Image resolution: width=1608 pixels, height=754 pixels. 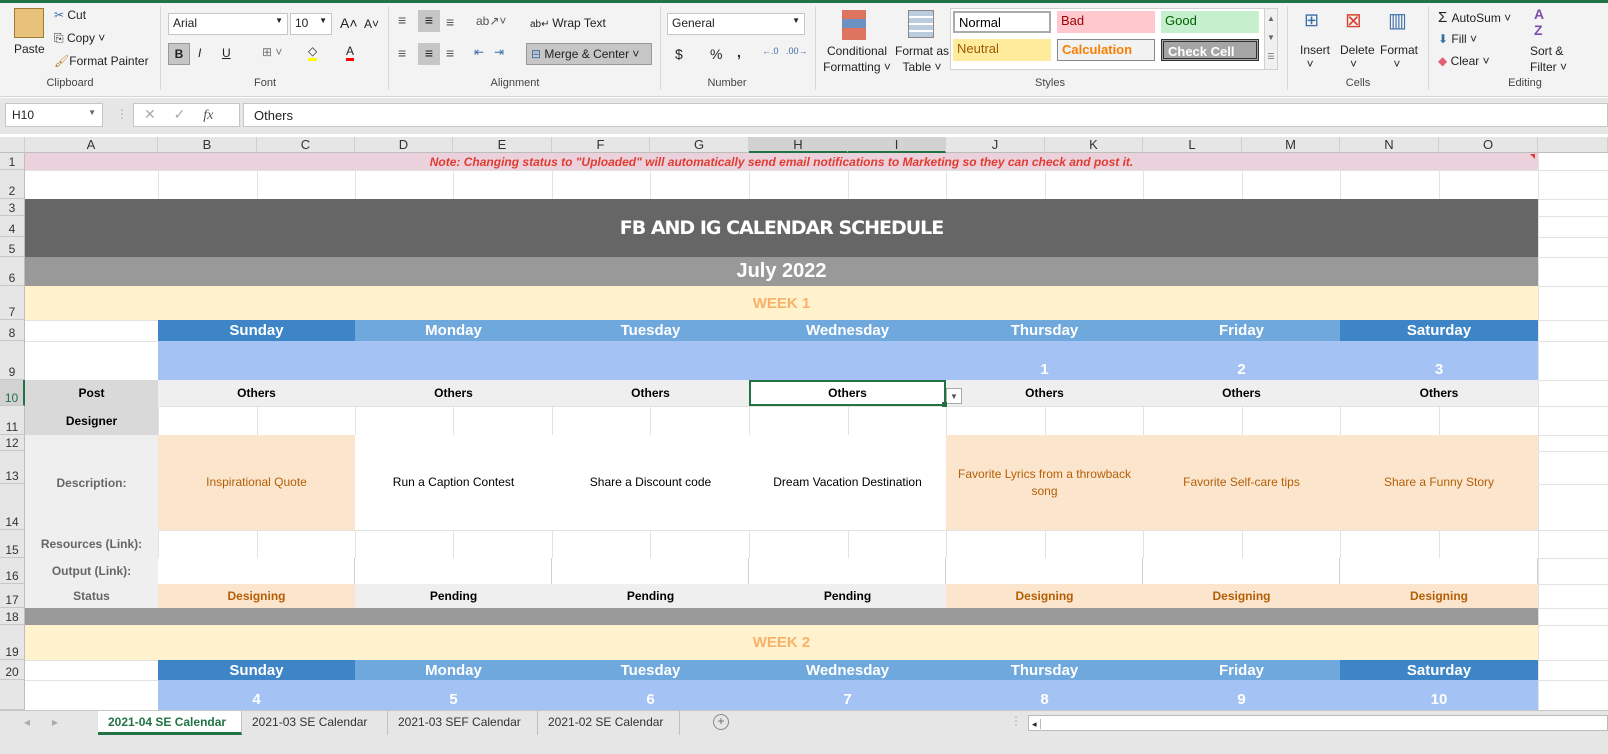 What do you see at coordinates (1291, 145) in the screenshot?
I see `column-header-M: M` at bounding box center [1291, 145].